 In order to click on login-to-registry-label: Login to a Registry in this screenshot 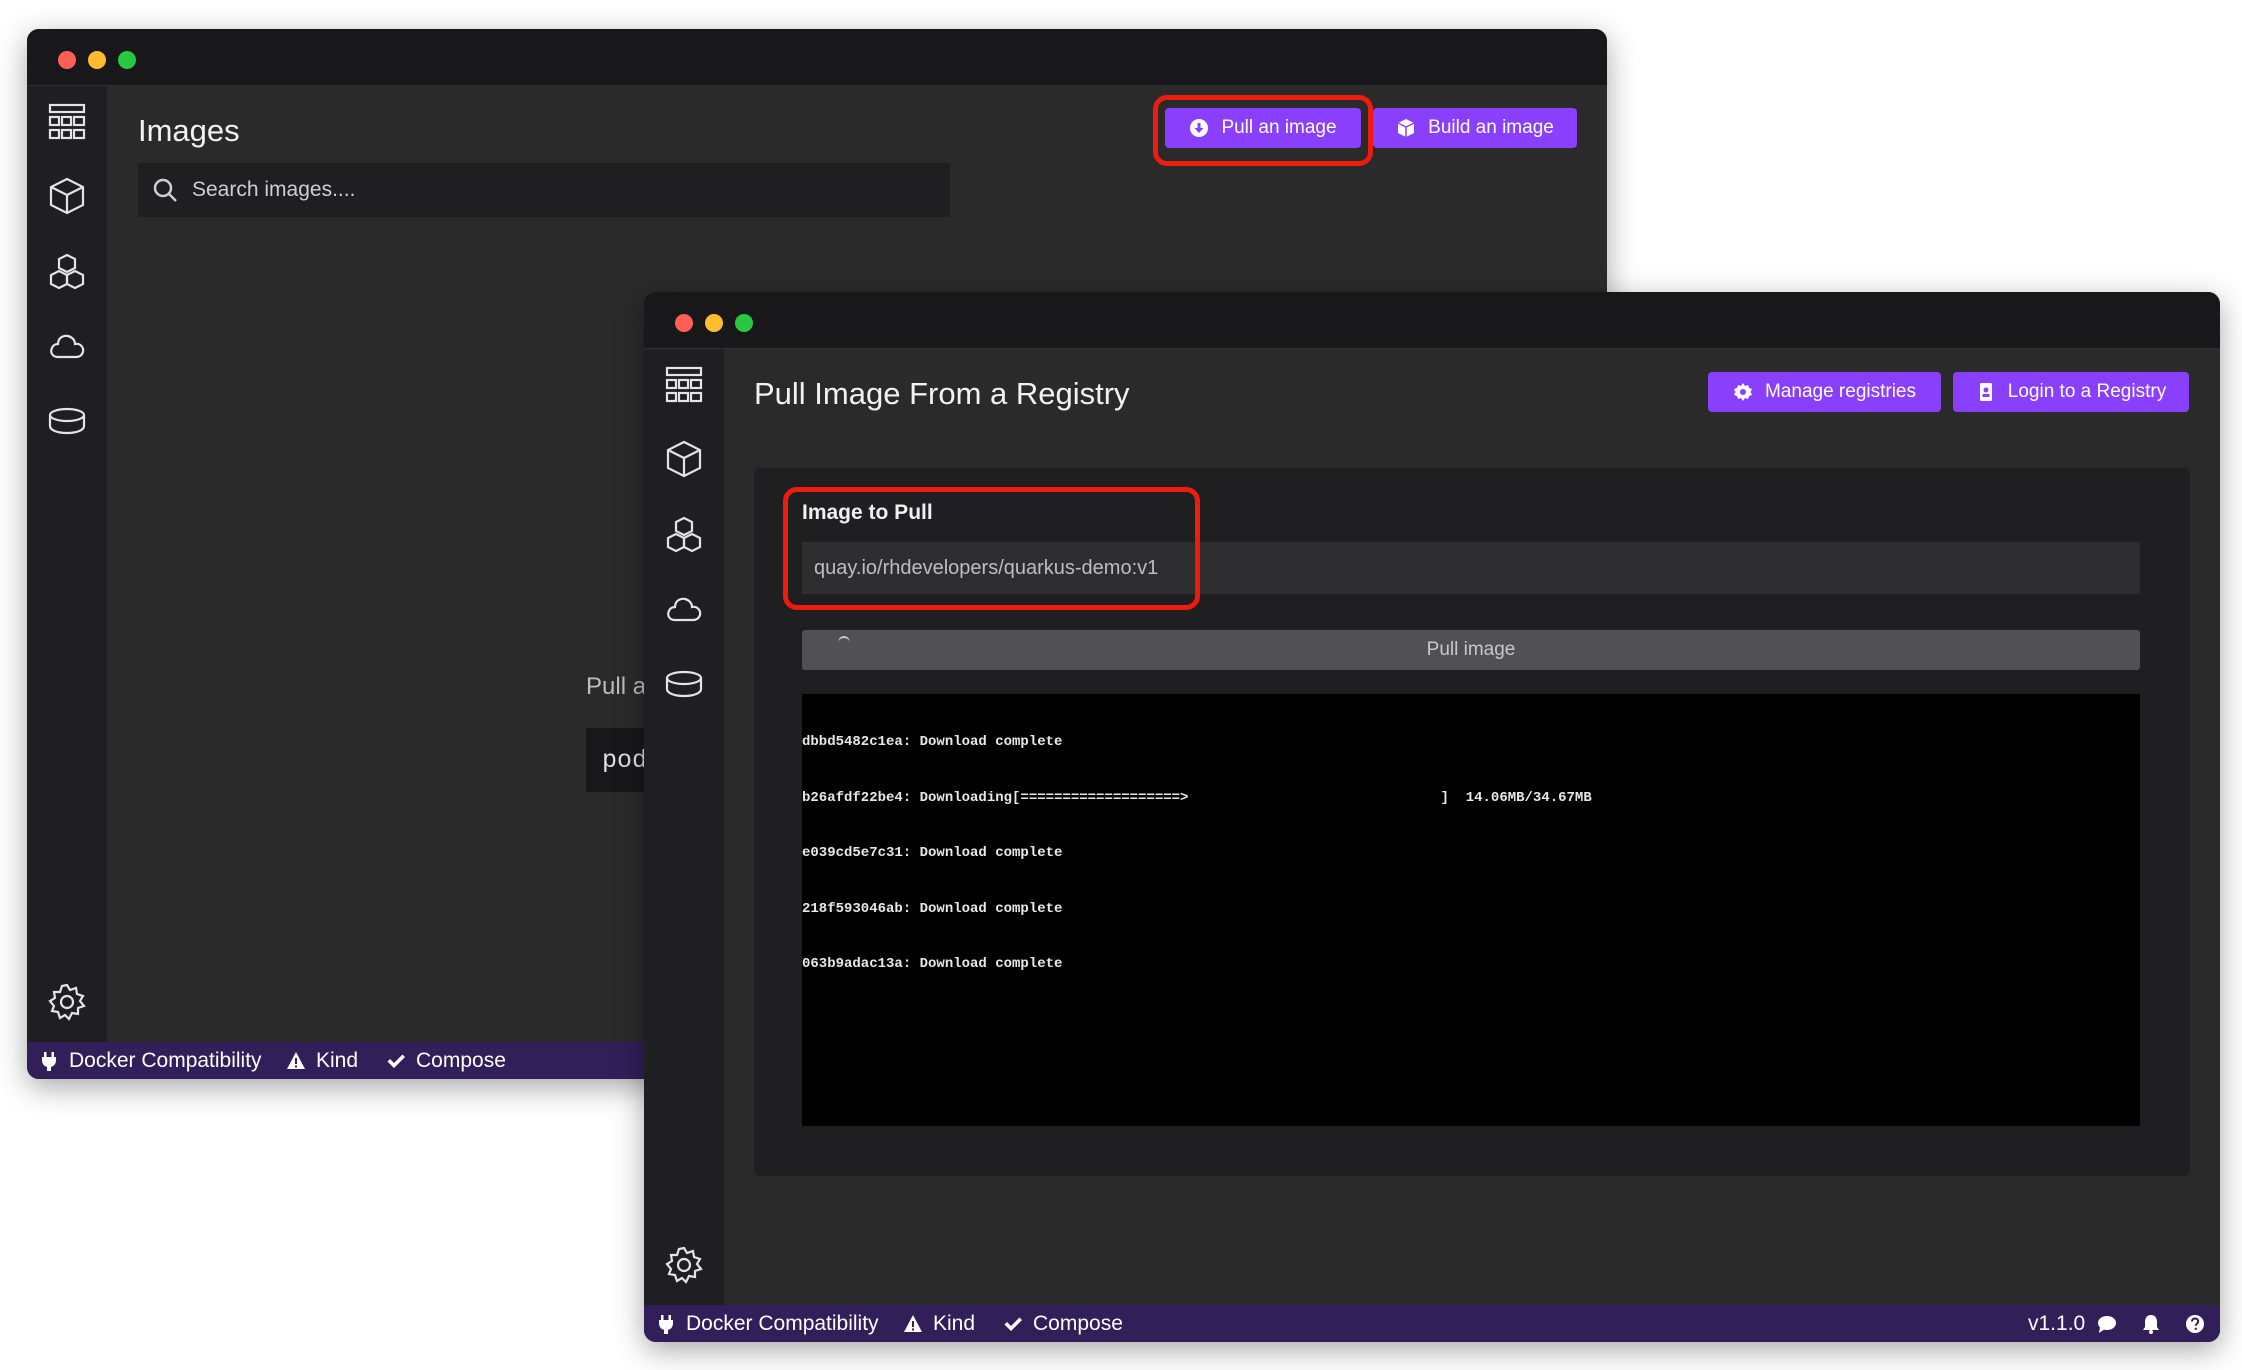, I will do `click(2087, 391)`.